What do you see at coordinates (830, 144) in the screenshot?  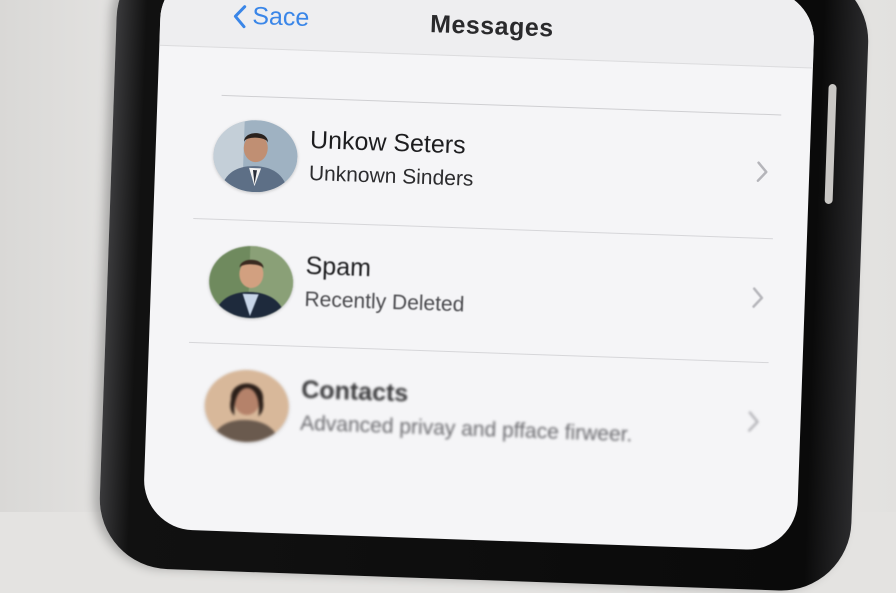 I see `side-button` at bounding box center [830, 144].